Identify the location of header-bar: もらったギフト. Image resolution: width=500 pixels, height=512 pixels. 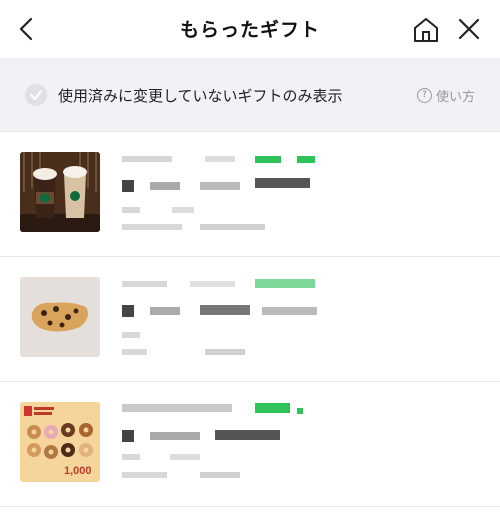
(250, 29).